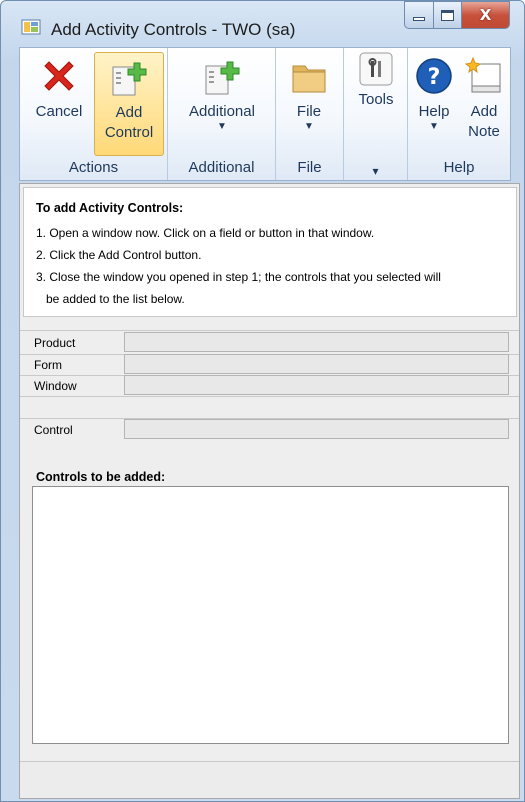  Describe the element at coordinates (48, 365) in the screenshot. I see `form-label: Form` at that location.